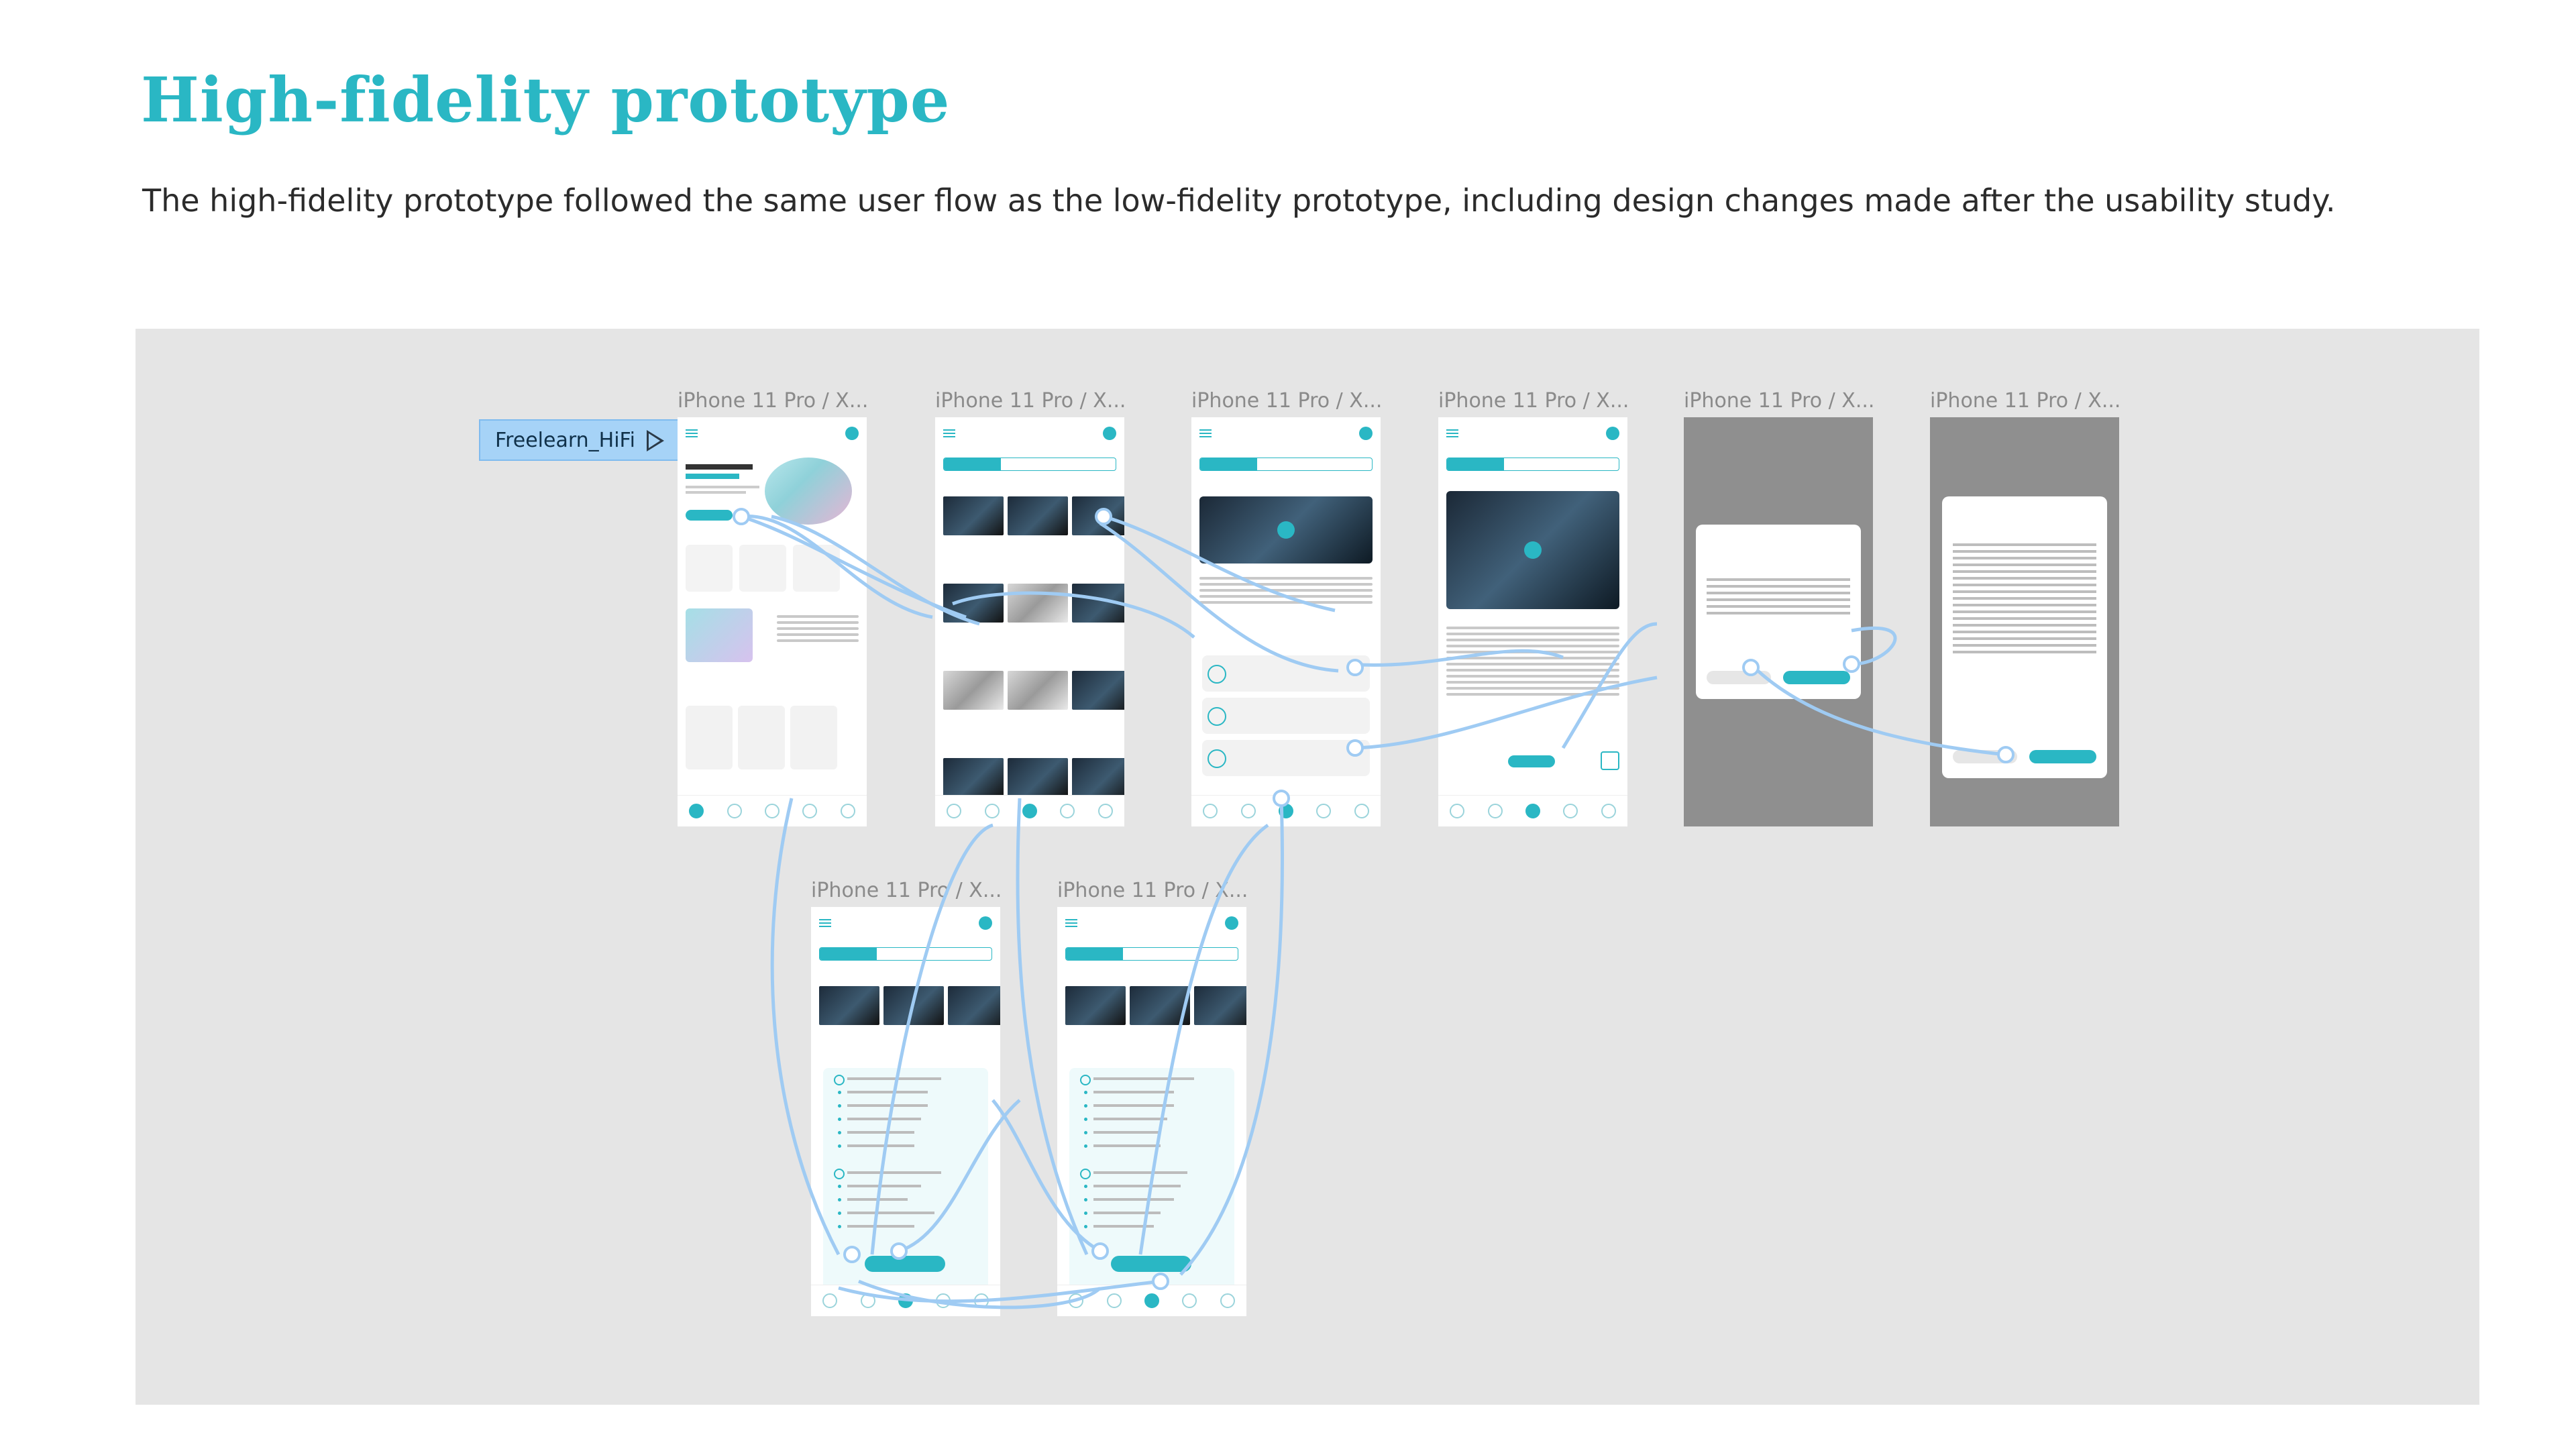  I want to click on finish-modal, so click(1778, 612).